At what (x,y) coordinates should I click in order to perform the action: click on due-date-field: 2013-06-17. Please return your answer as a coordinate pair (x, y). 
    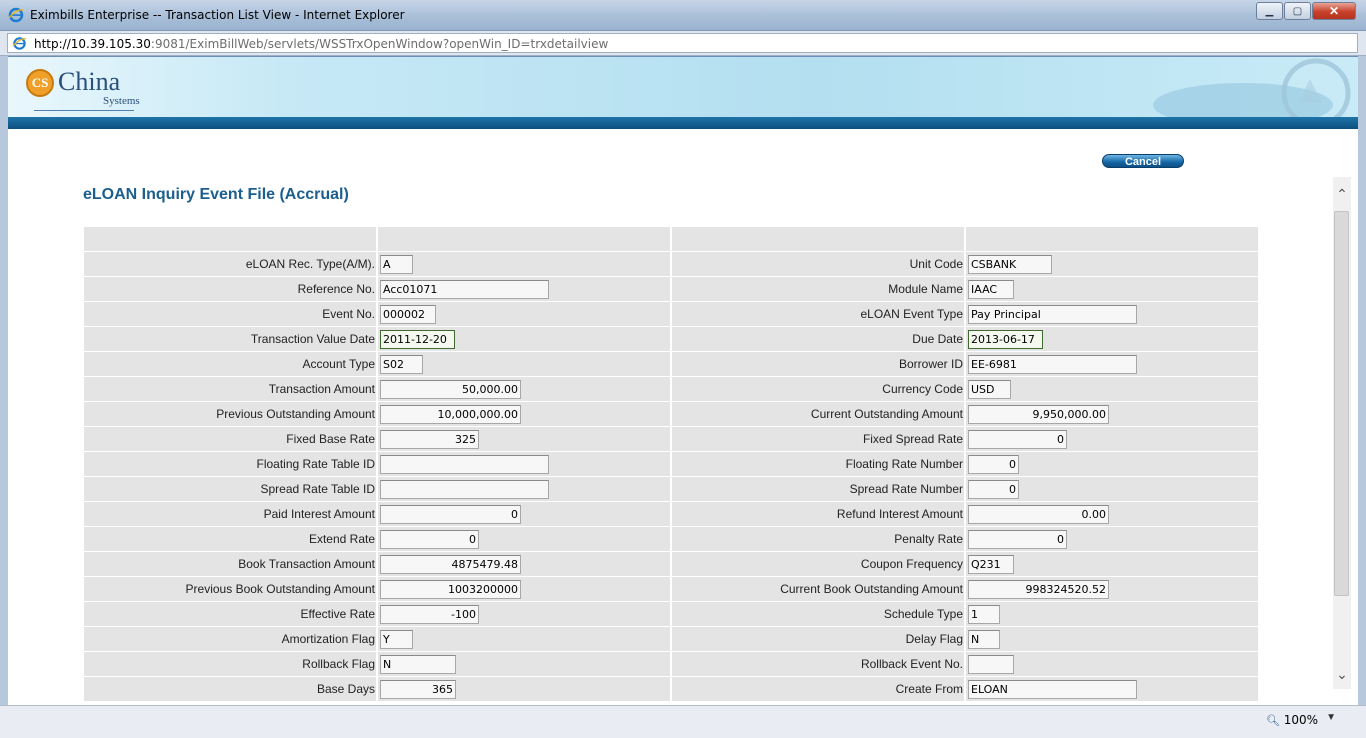
    Looking at the image, I should click on (1005, 339).